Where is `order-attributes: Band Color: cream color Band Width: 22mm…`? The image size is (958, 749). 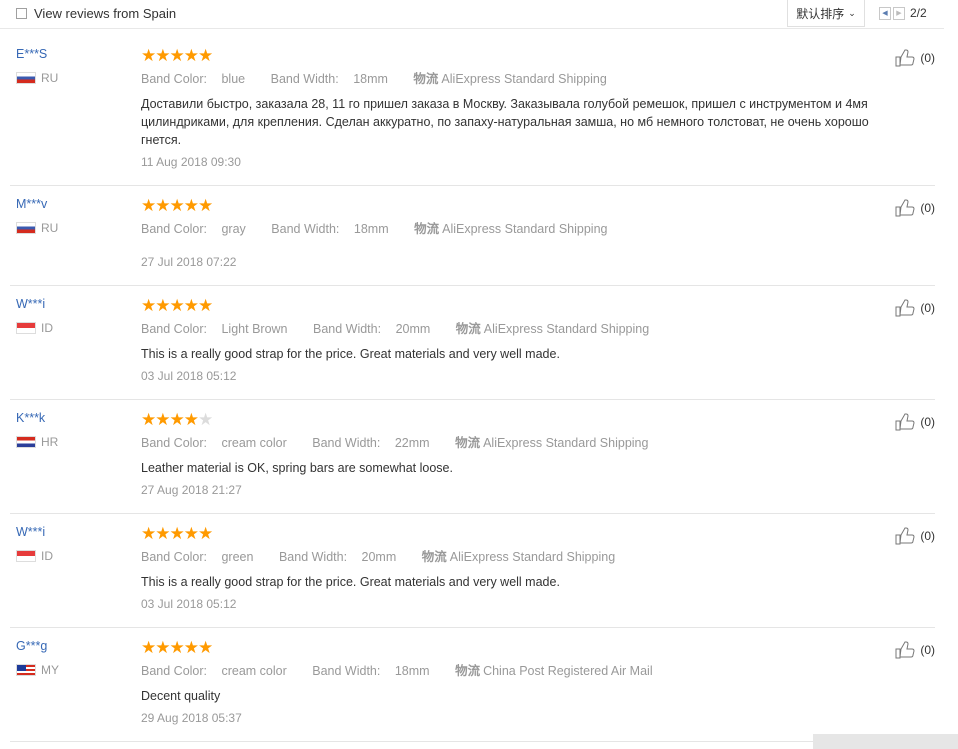
order-attributes: Band Color: cream color Band Width: 22mm… is located at coordinates (521, 441).